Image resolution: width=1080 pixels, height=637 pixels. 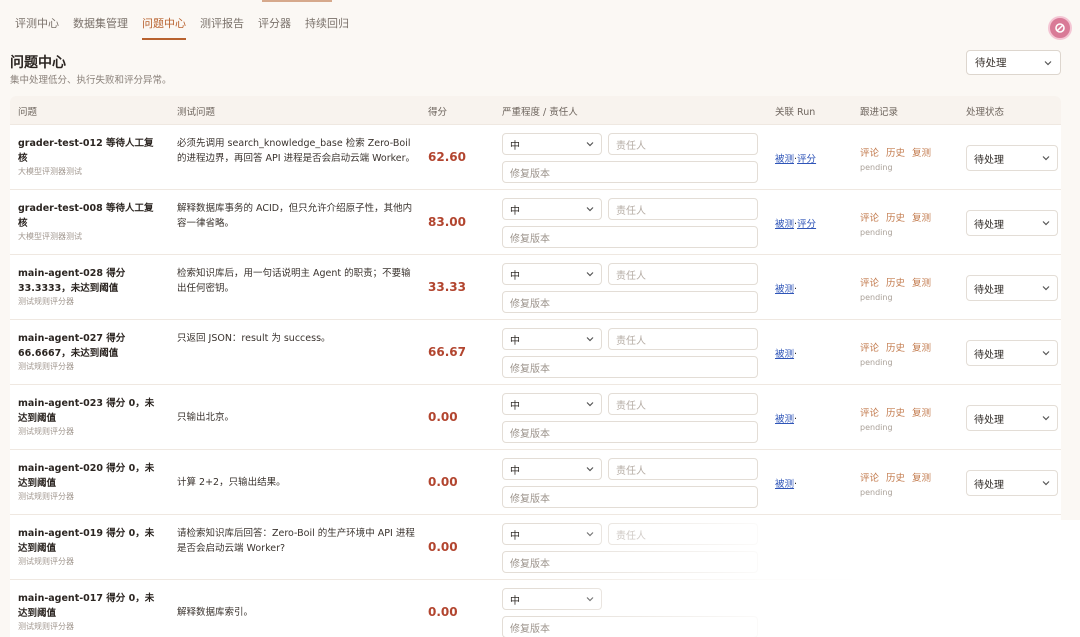 What do you see at coordinates (100, 22) in the screenshot?
I see `tab-dataset: 数据集管理` at bounding box center [100, 22].